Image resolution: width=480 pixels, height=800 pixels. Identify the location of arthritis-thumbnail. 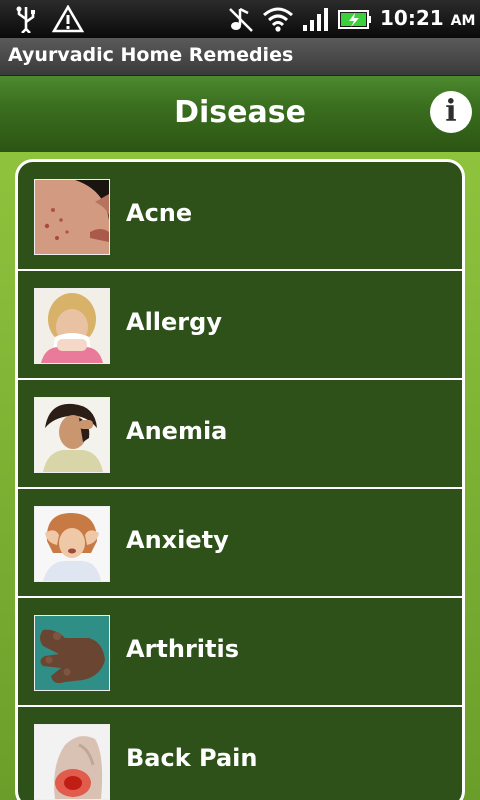
(72, 653).